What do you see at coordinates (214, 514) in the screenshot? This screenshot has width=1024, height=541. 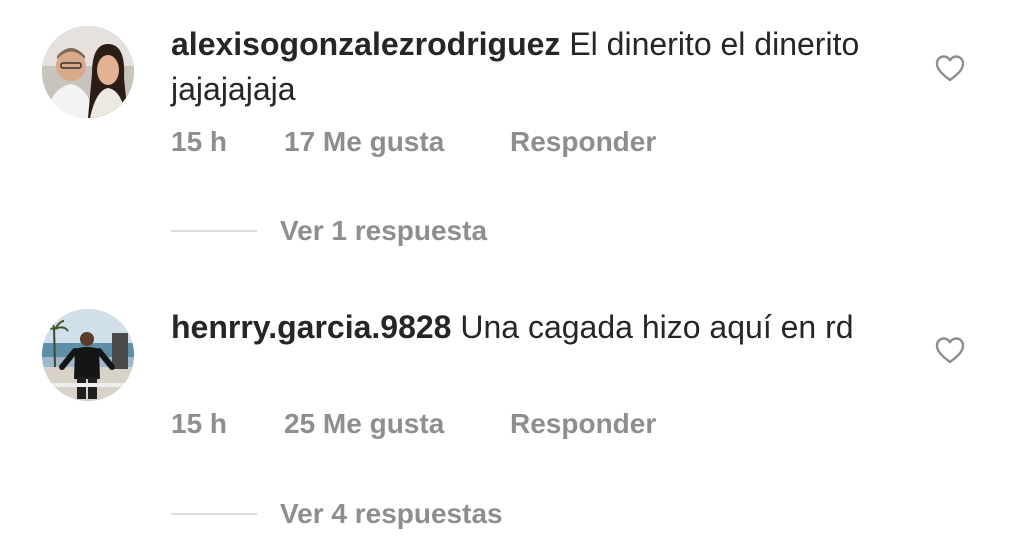 I see `replies-divider-line` at bounding box center [214, 514].